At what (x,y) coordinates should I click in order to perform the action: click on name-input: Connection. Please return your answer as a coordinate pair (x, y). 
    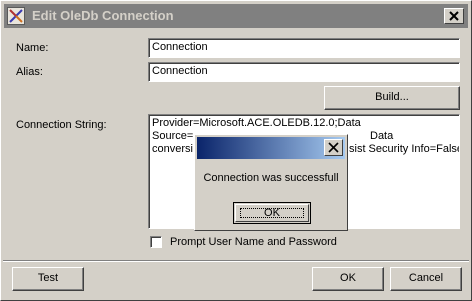
    Looking at the image, I should click on (304, 48).